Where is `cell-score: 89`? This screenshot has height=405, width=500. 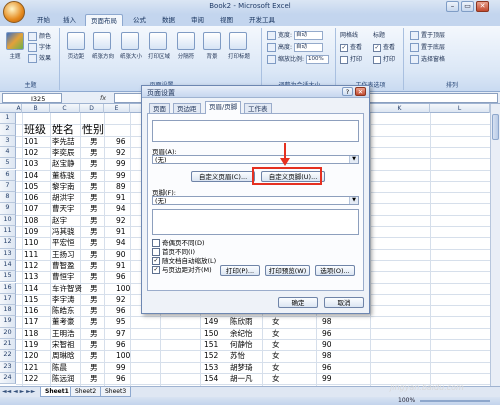
cell-score: 89 is located at coordinates (121, 186).